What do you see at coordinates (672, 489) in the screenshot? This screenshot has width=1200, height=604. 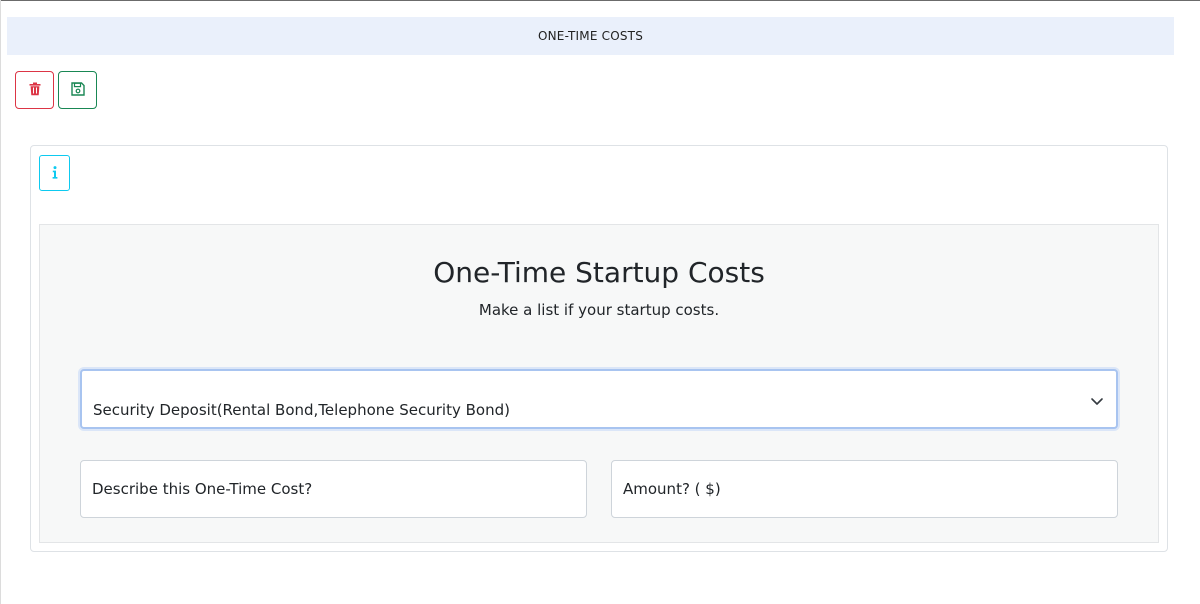 I see `cost-amount-label: Amount? ( $)` at bounding box center [672, 489].